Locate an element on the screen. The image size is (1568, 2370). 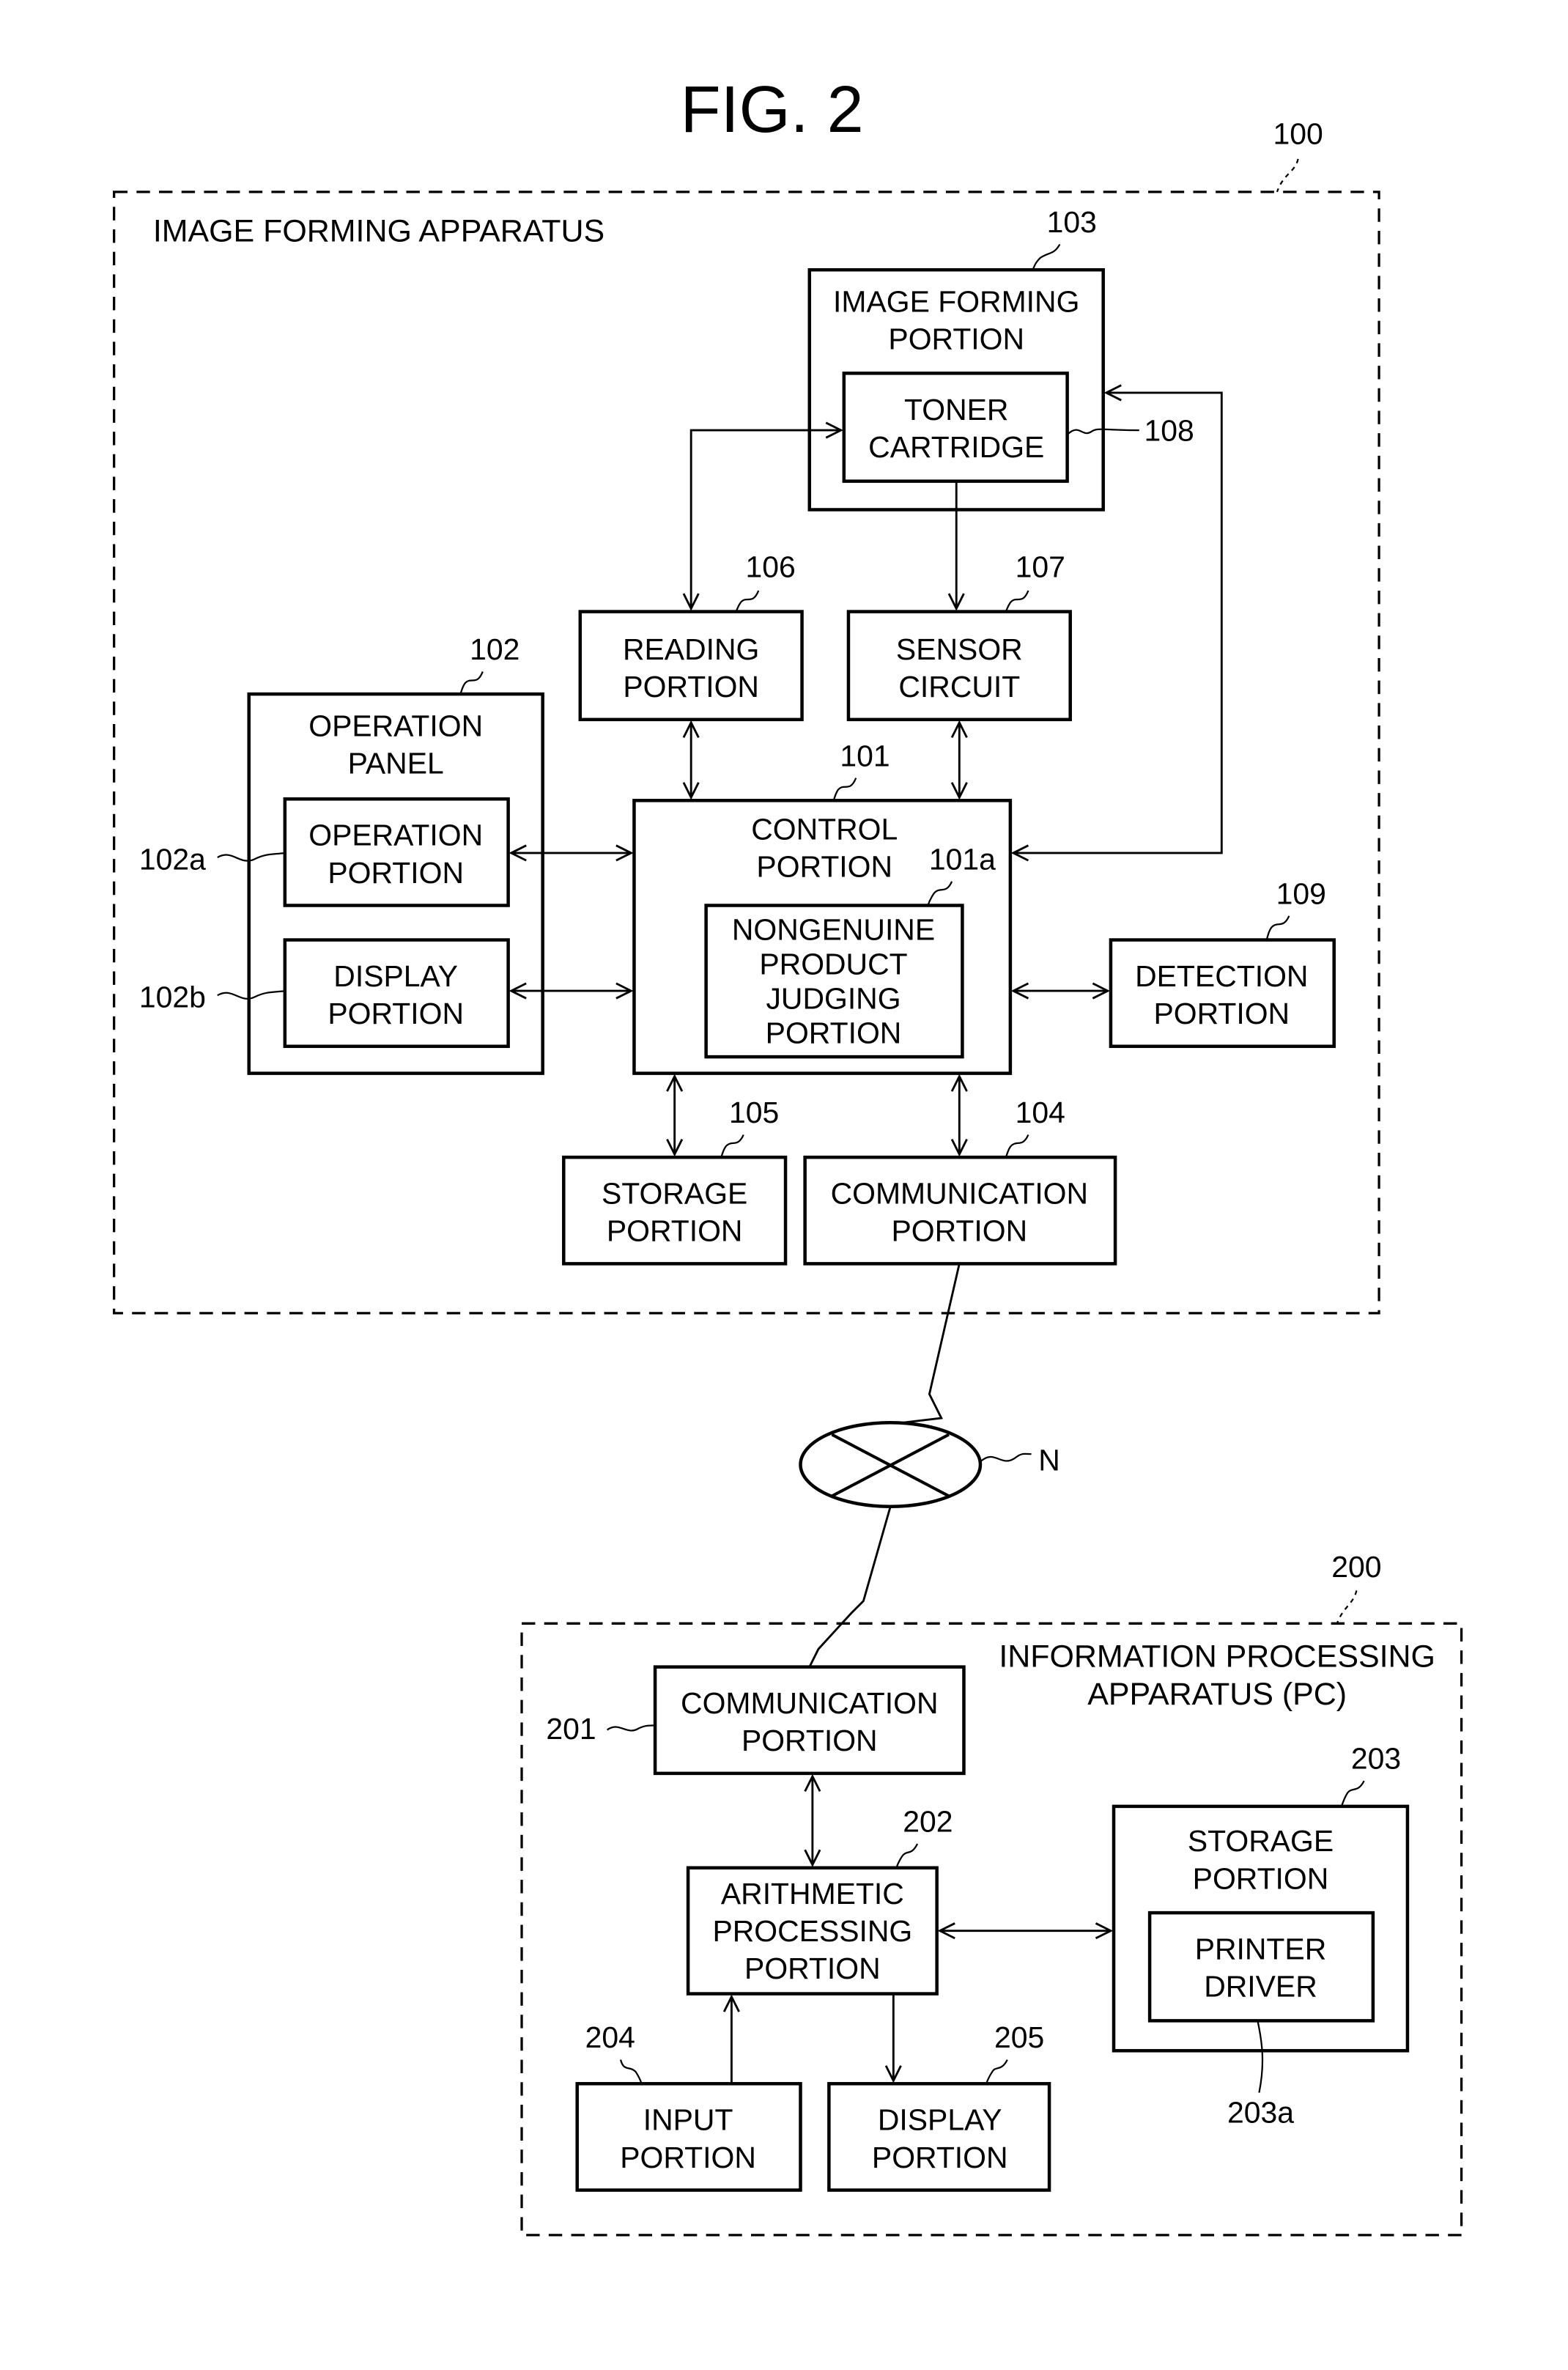
svg-text: INPUT is located at coordinates (688, 2120).